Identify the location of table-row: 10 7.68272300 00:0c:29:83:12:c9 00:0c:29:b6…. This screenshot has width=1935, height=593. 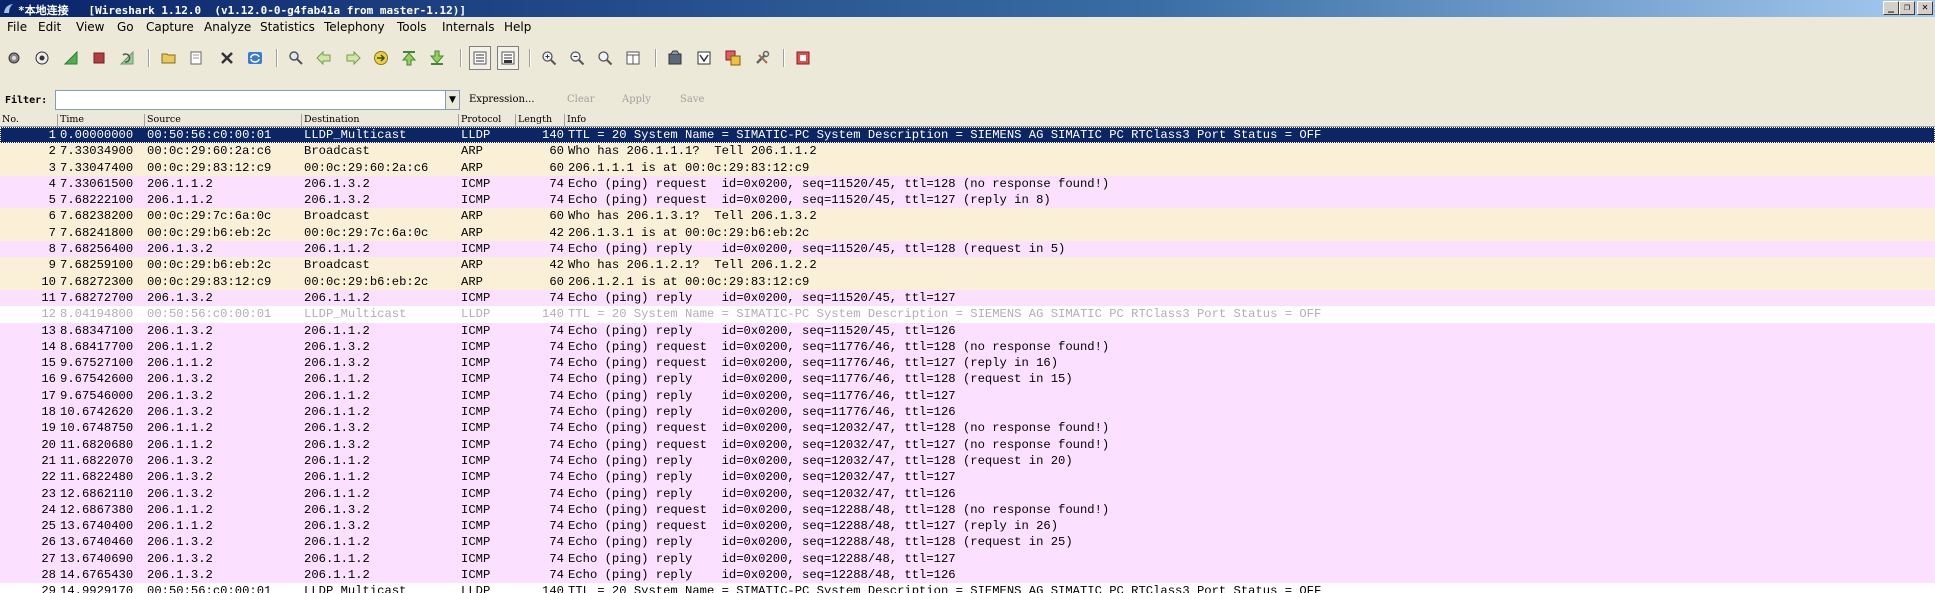
(967, 281).